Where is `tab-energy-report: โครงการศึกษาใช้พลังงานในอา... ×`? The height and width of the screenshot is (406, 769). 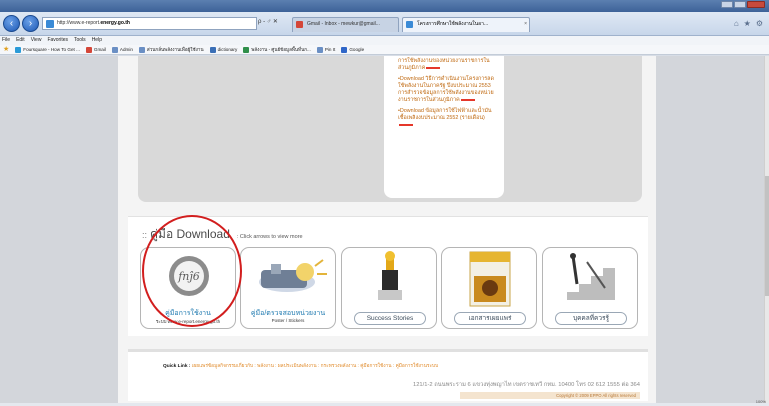 tab-energy-report: โครงการศึกษาใช้พลังงานในอา... × is located at coordinates (466, 24).